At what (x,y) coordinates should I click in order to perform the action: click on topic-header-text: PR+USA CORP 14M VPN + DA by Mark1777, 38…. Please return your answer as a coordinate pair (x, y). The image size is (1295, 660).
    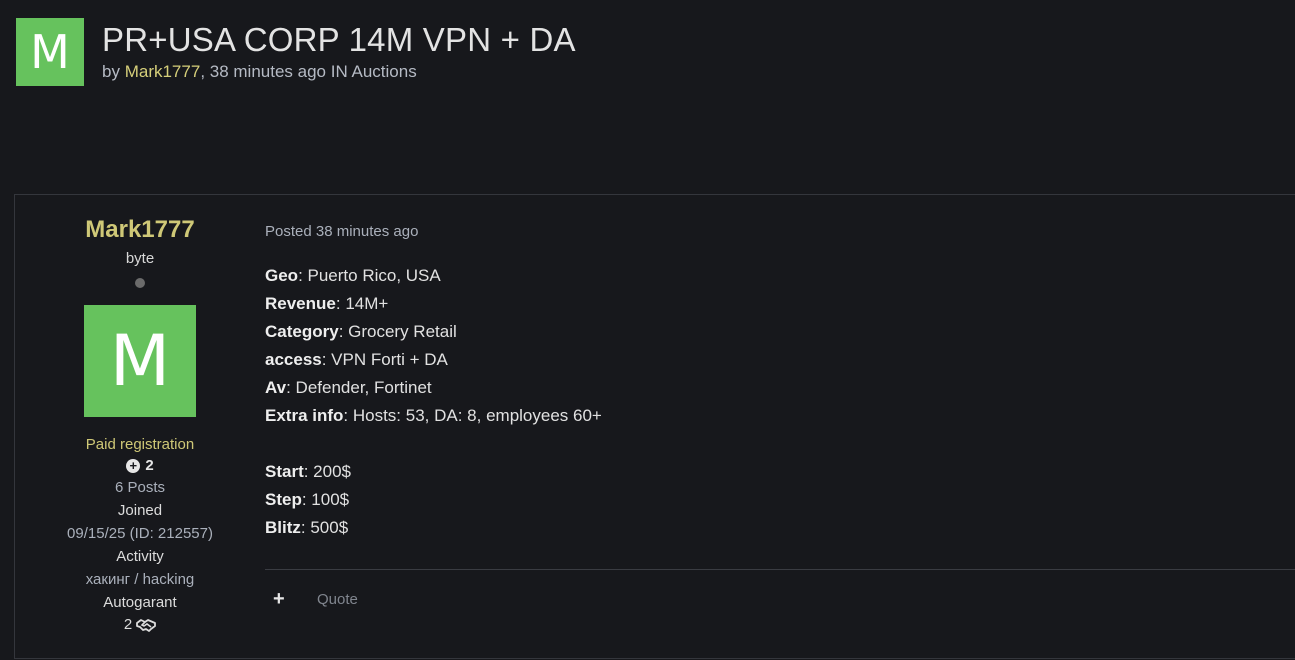
    Looking at the image, I should click on (339, 50).